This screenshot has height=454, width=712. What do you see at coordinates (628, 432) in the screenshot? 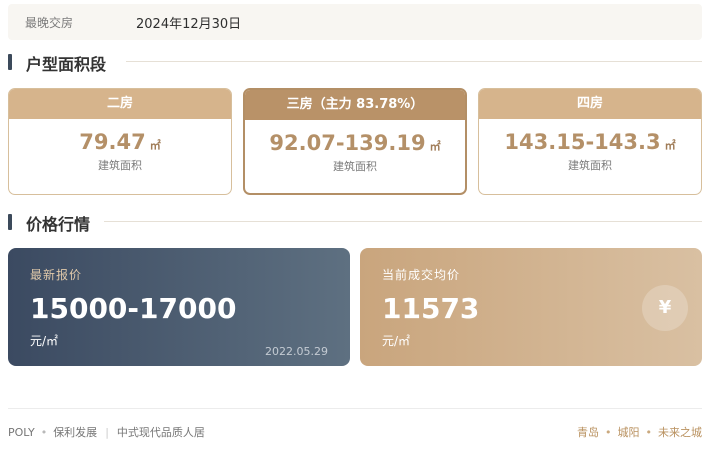
I see `district-name: 城阳` at bounding box center [628, 432].